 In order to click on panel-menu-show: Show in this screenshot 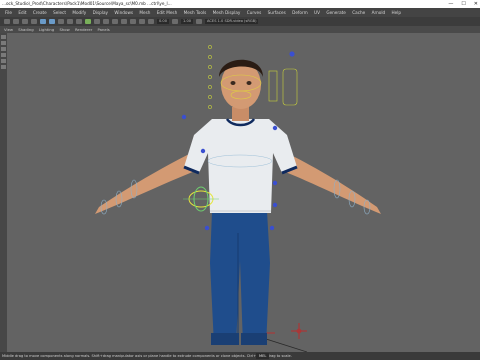, I will do `click(64, 29)`.